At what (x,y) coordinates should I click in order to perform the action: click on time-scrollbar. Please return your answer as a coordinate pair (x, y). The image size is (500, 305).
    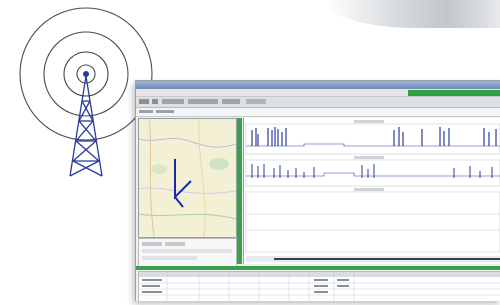
    Looking at the image, I should click on (387, 259).